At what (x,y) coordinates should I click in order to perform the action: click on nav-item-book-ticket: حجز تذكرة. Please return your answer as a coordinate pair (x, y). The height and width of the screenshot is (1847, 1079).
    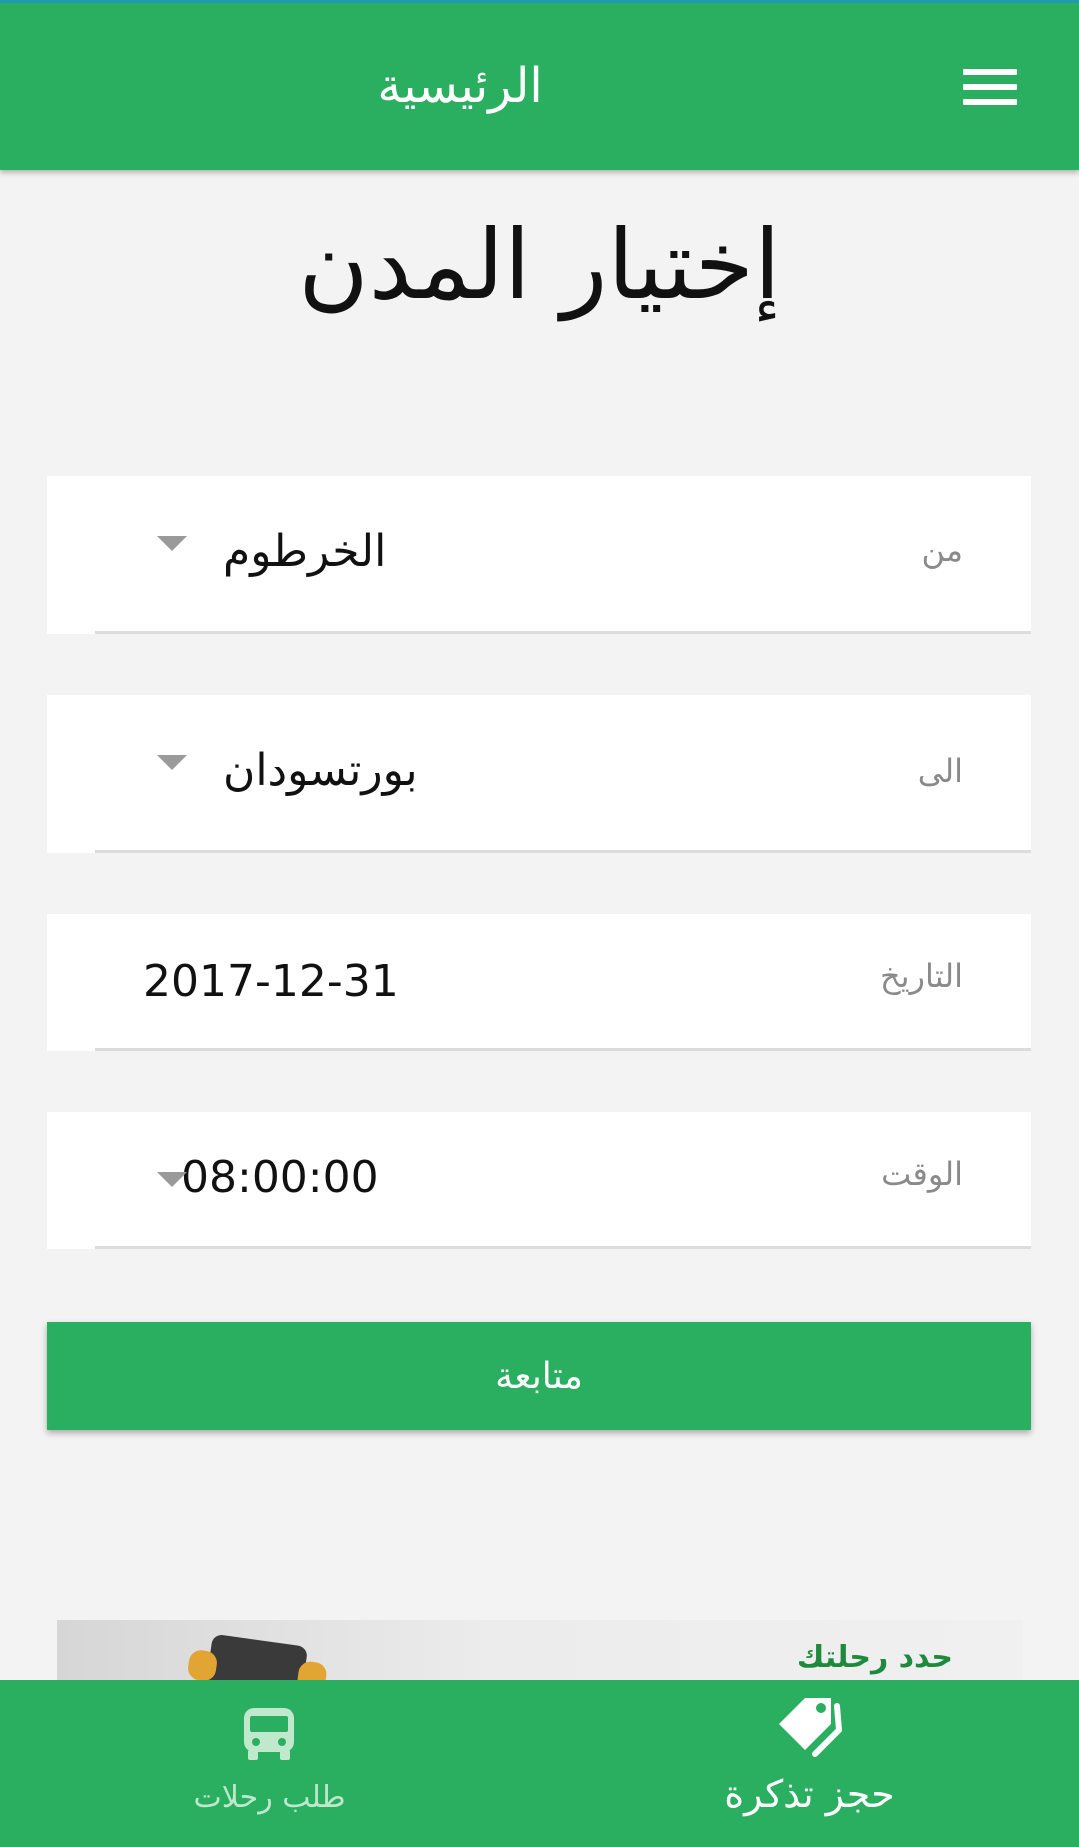
    Looking at the image, I should click on (809, 1763).